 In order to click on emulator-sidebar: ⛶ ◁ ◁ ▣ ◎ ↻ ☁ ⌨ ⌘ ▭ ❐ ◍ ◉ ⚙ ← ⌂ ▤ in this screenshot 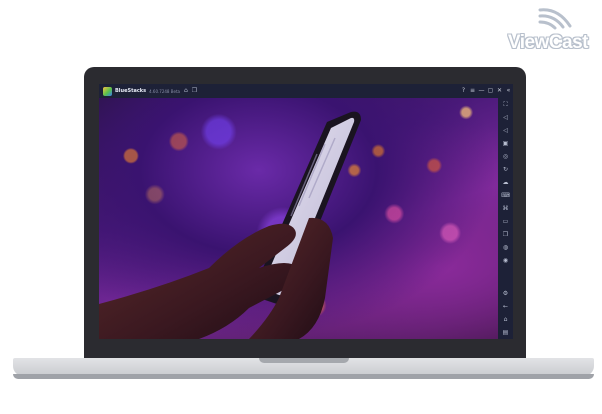, I will do `click(505, 218)`.